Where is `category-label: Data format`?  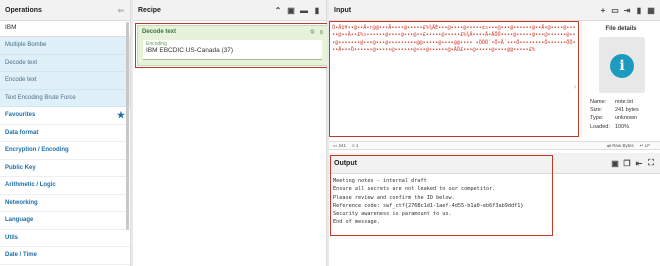
category-label: Data format is located at coordinates (22, 132).